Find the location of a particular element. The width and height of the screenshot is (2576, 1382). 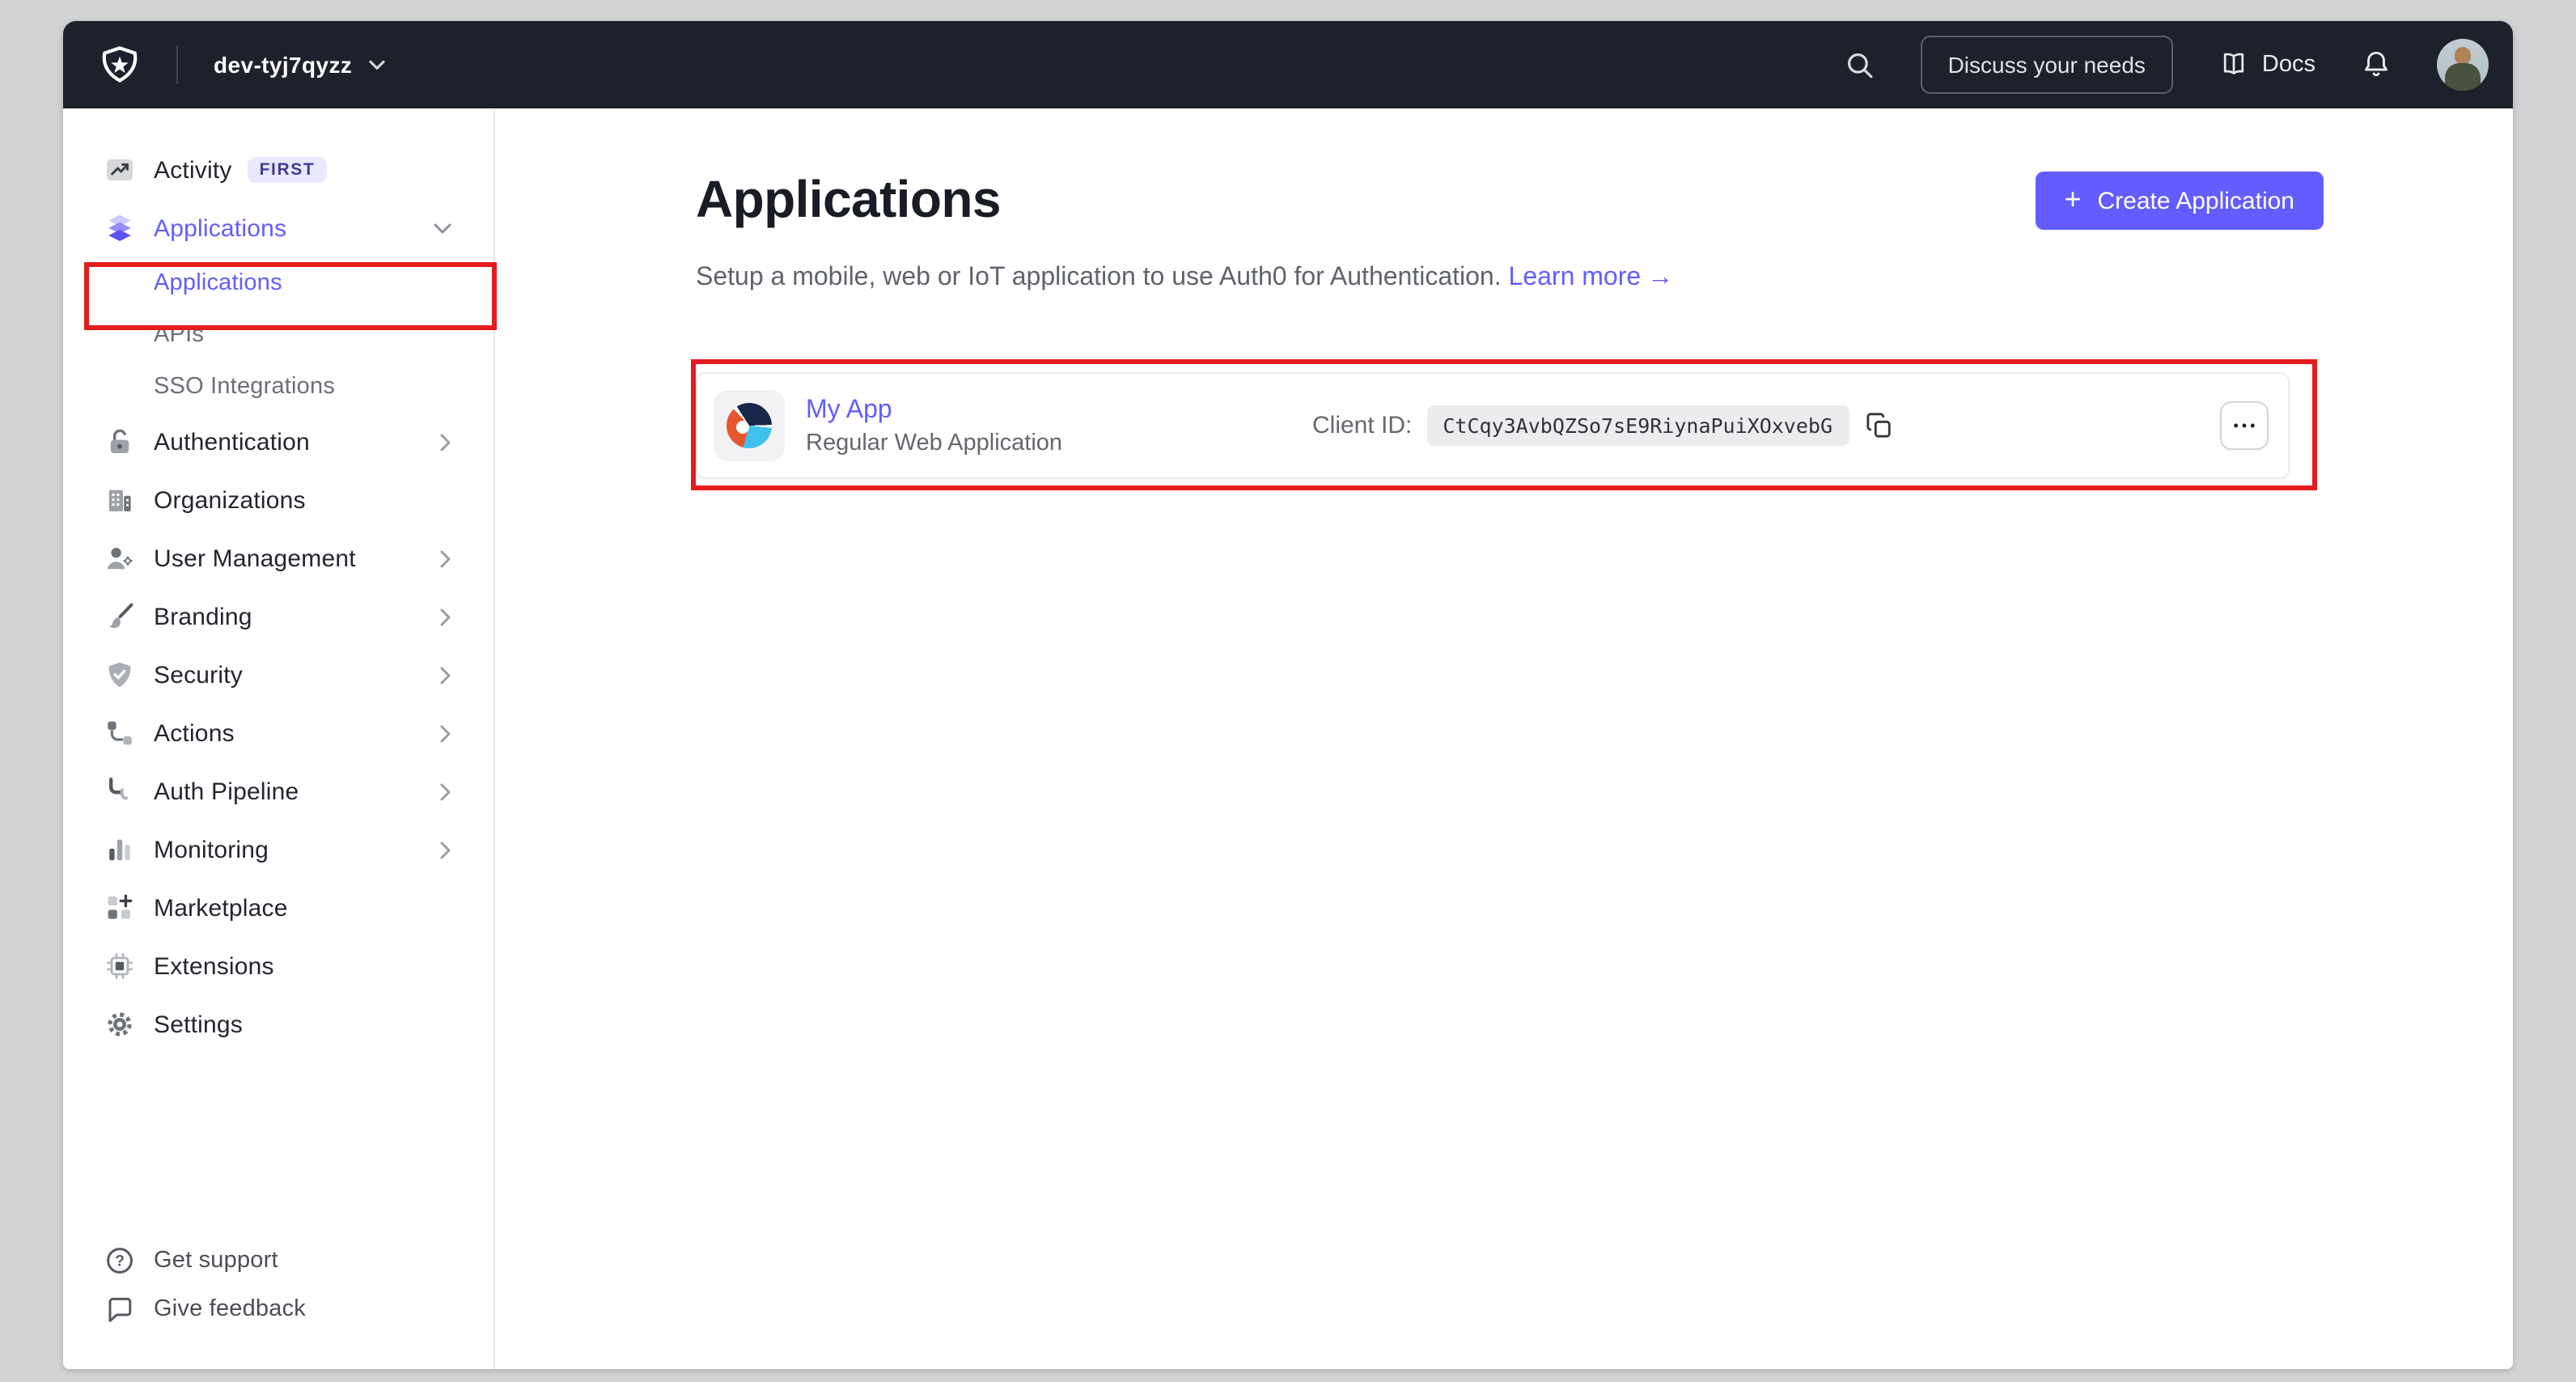

app-menu-button: ••• is located at coordinates (2244, 425).